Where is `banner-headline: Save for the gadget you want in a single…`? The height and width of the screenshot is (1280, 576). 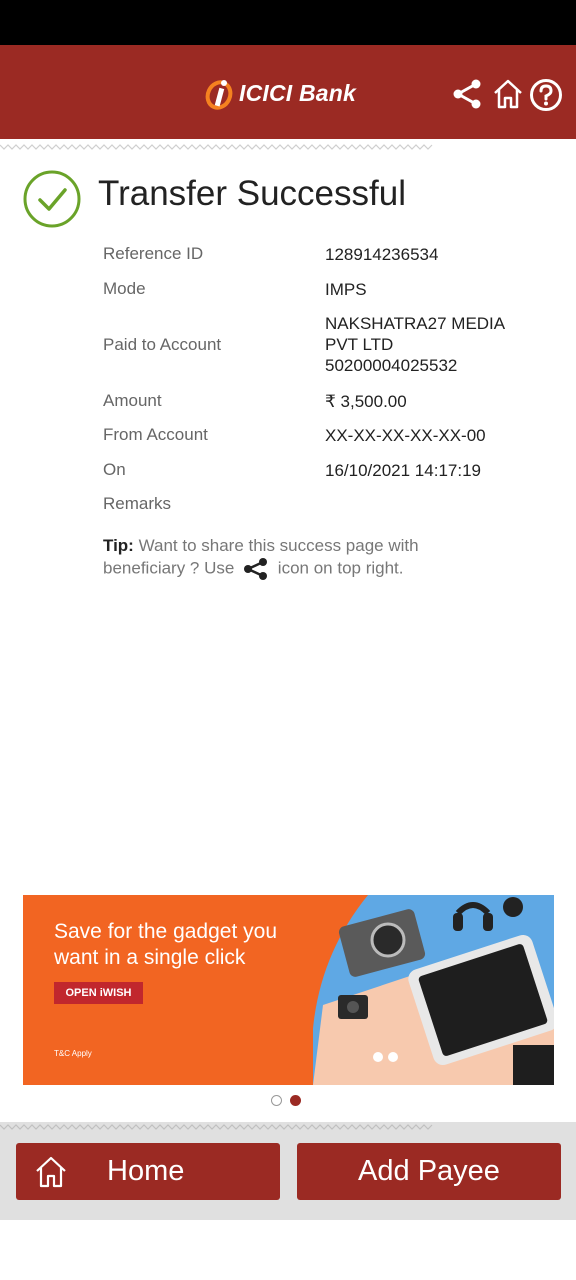
banner-headline: Save for the gadget you want in a single… is located at coordinates (165, 944).